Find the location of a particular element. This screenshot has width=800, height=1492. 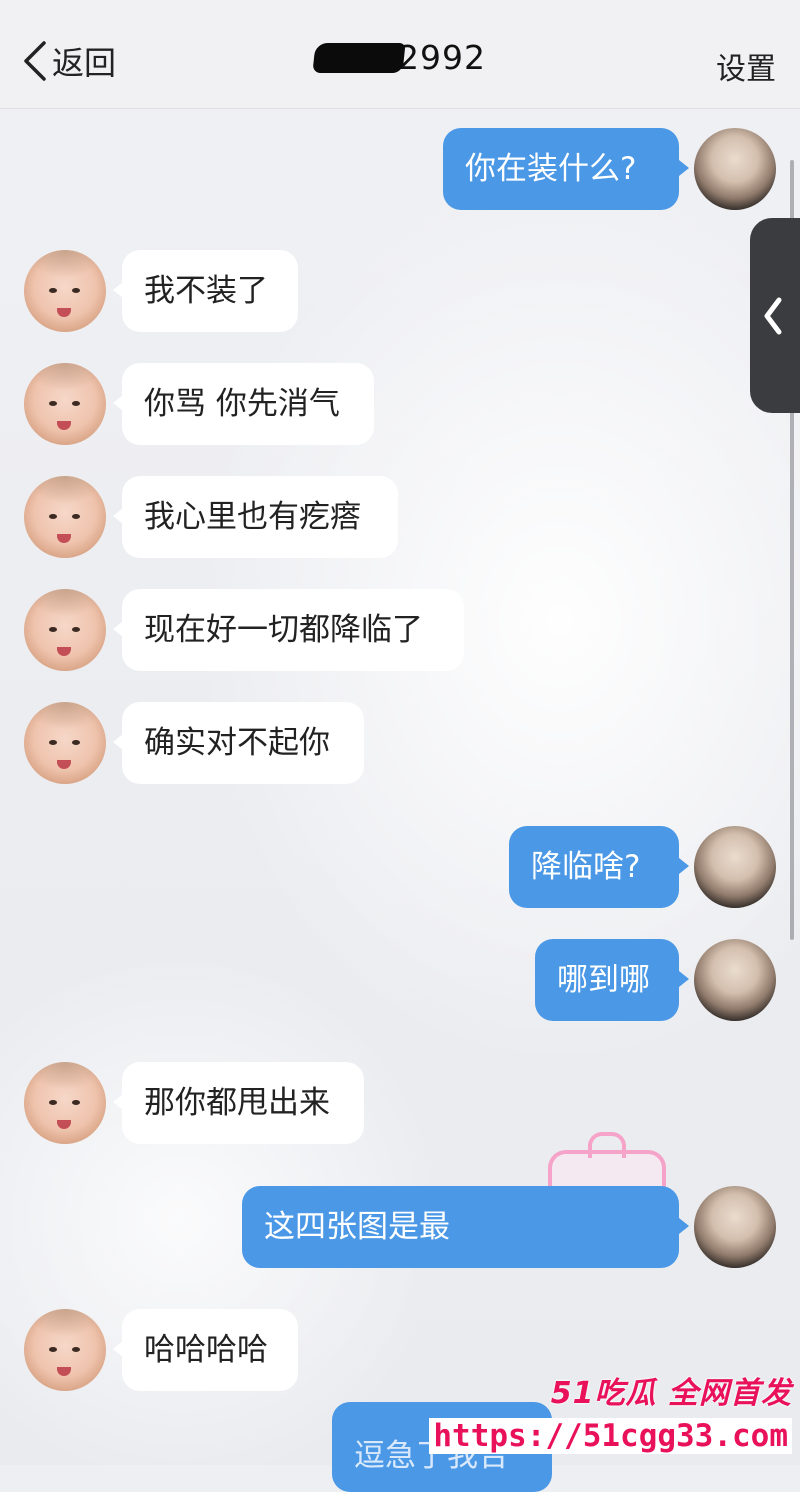

chevron-left-icon is located at coordinates (773, 316).